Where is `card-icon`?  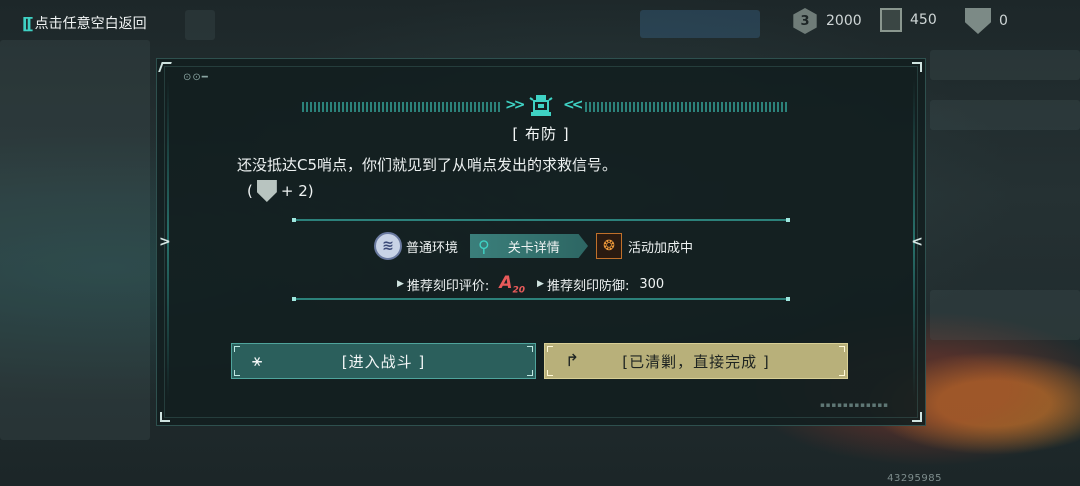
card-icon is located at coordinates (891, 20).